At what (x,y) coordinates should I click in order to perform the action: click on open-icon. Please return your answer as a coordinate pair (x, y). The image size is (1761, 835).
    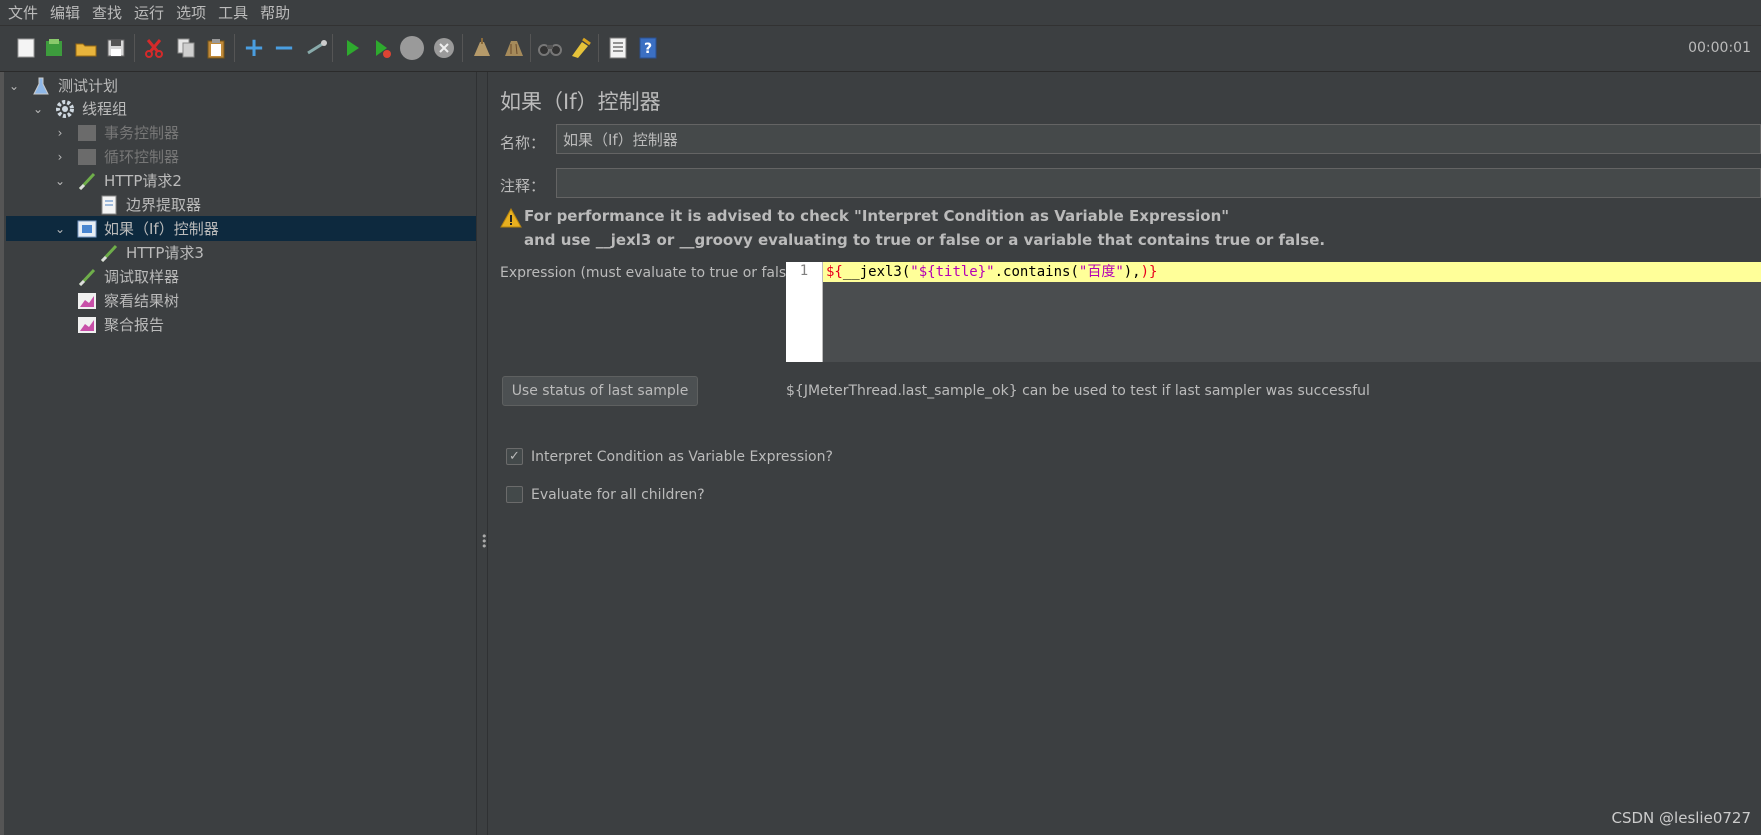
    Looking at the image, I should click on (86, 48).